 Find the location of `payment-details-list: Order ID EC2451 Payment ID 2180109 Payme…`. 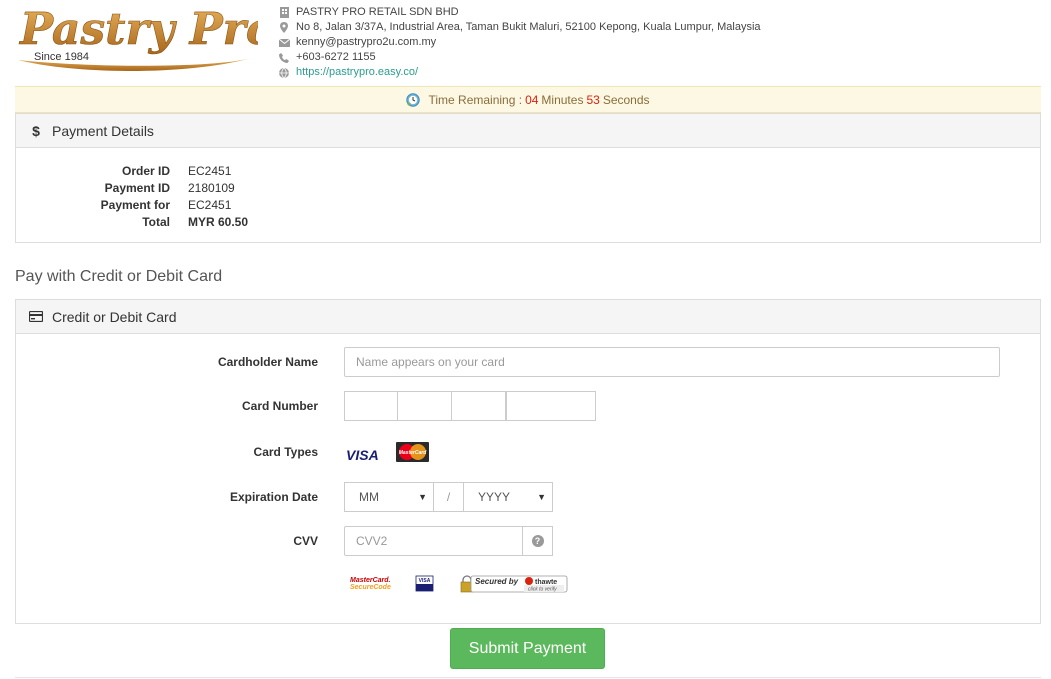

payment-details-list: Order ID EC2451 Payment ID 2180109 Payme… is located at coordinates (132, 196).